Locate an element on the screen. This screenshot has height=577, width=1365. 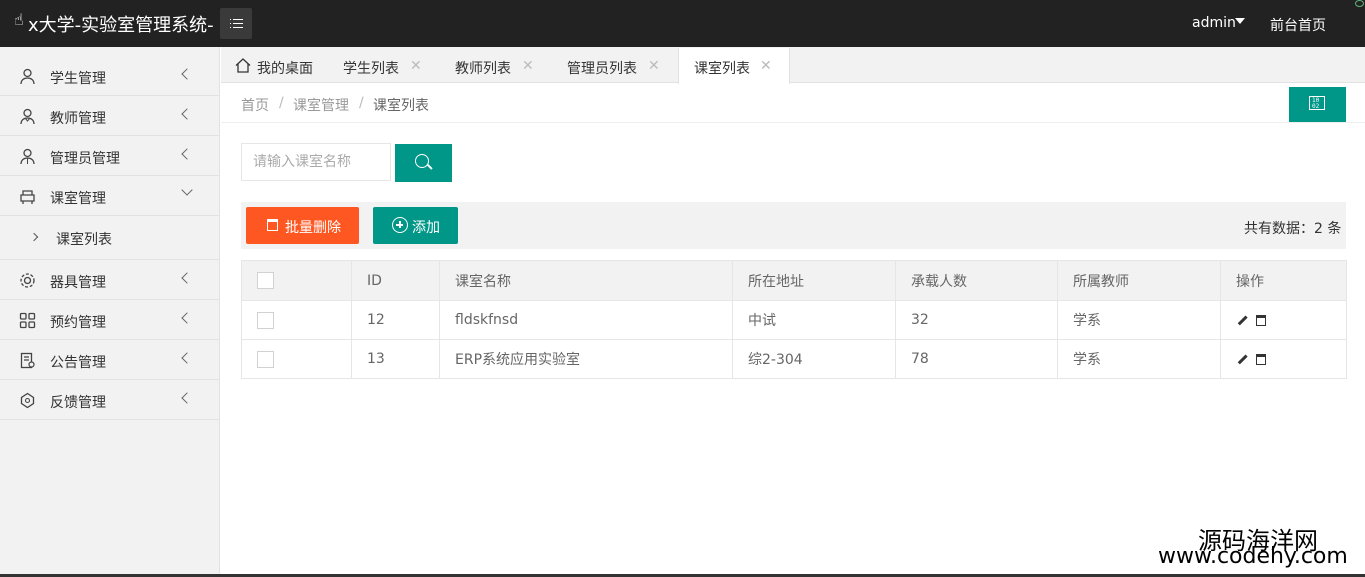
search-button is located at coordinates (423, 163).